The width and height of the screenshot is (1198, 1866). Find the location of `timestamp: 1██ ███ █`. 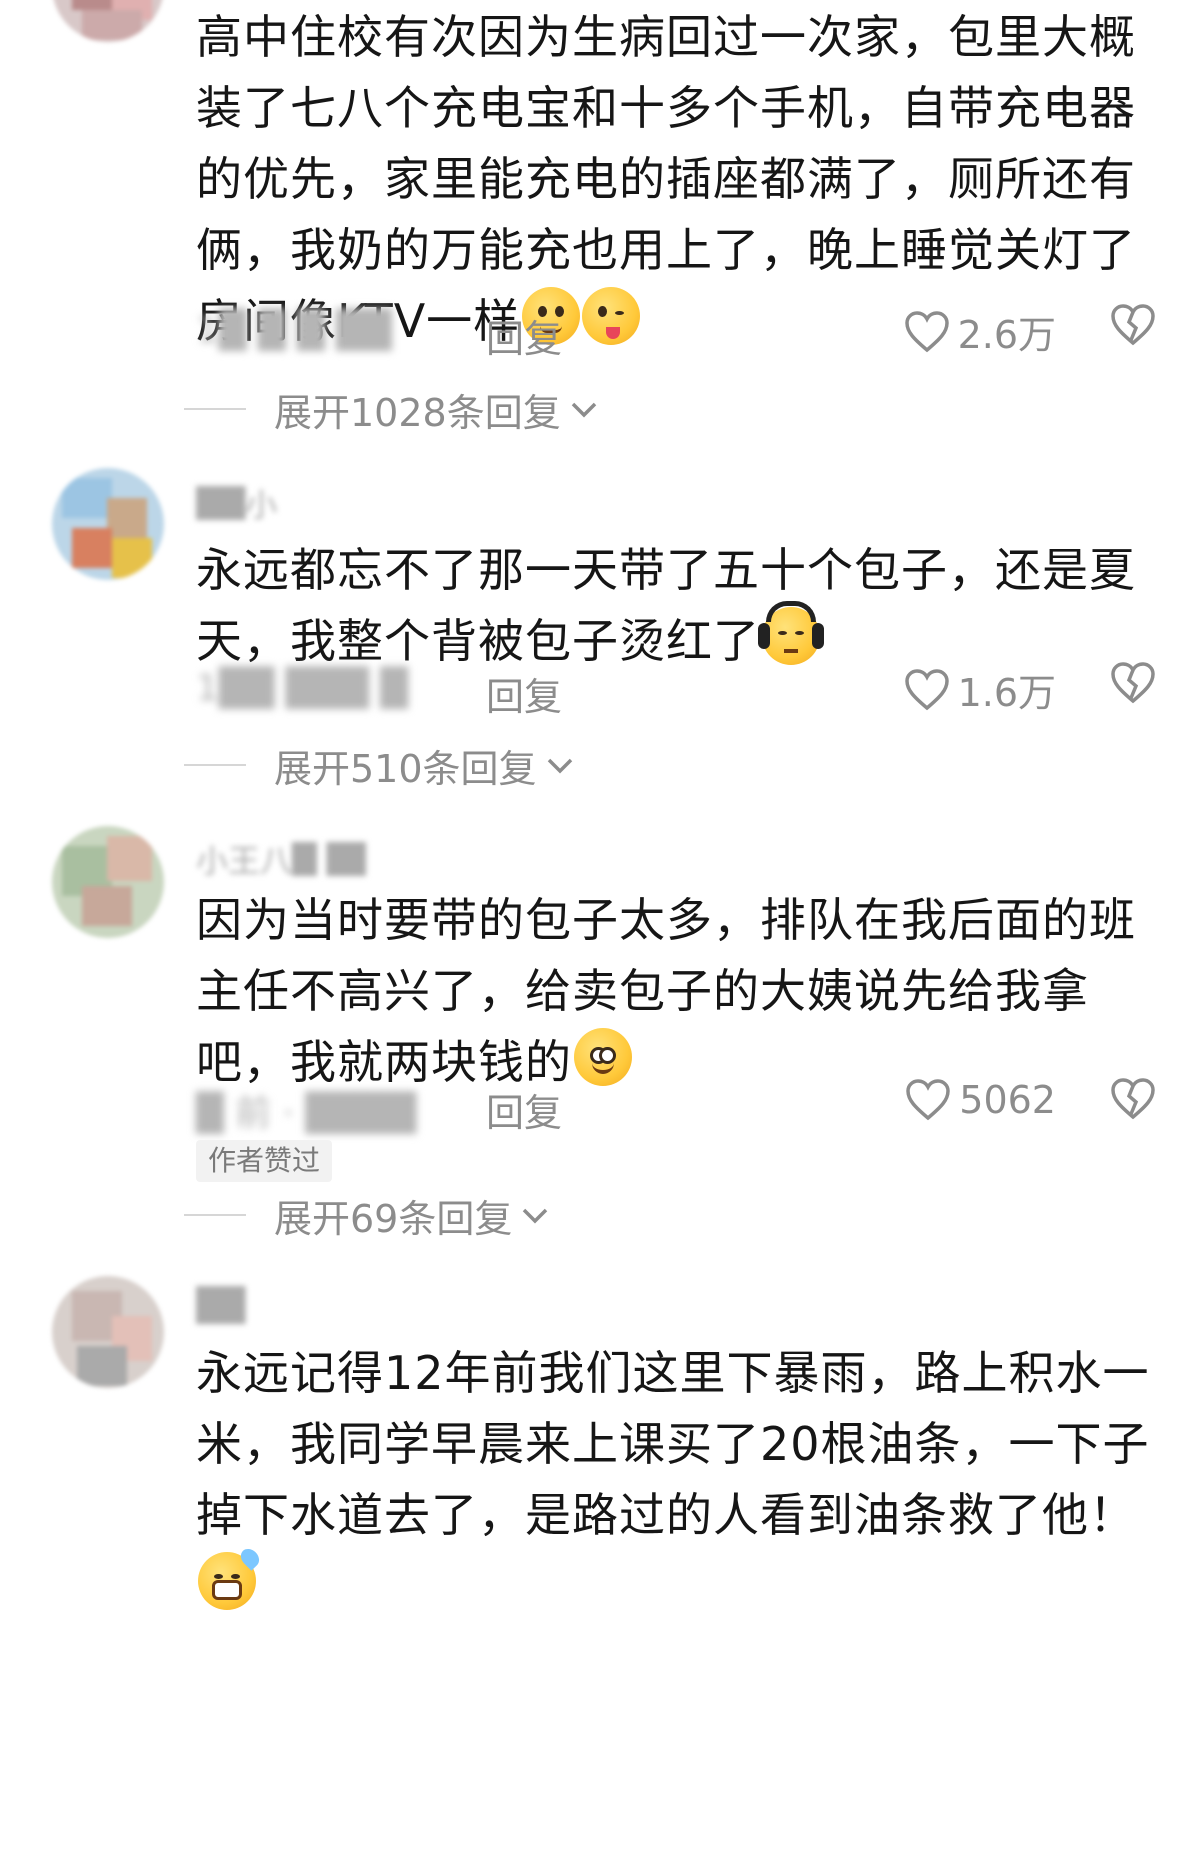

timestamp: 1██ ███ █ is located at coordinates (302, 688).